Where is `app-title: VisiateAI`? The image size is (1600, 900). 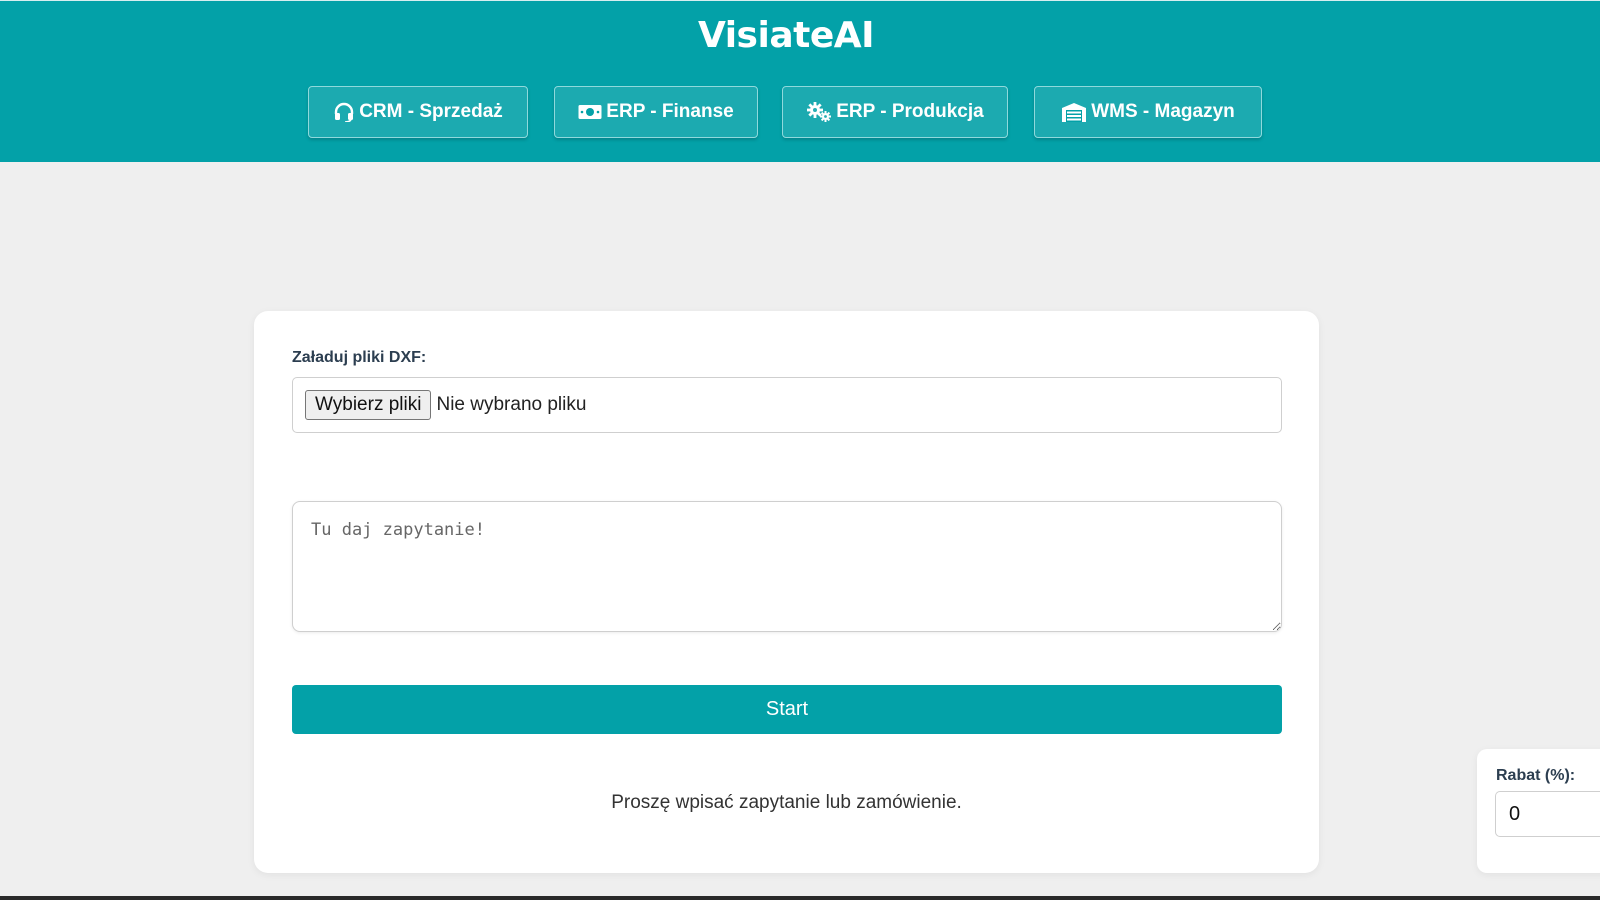
app-title: VisiateAI is located at coordinates (786, 35).